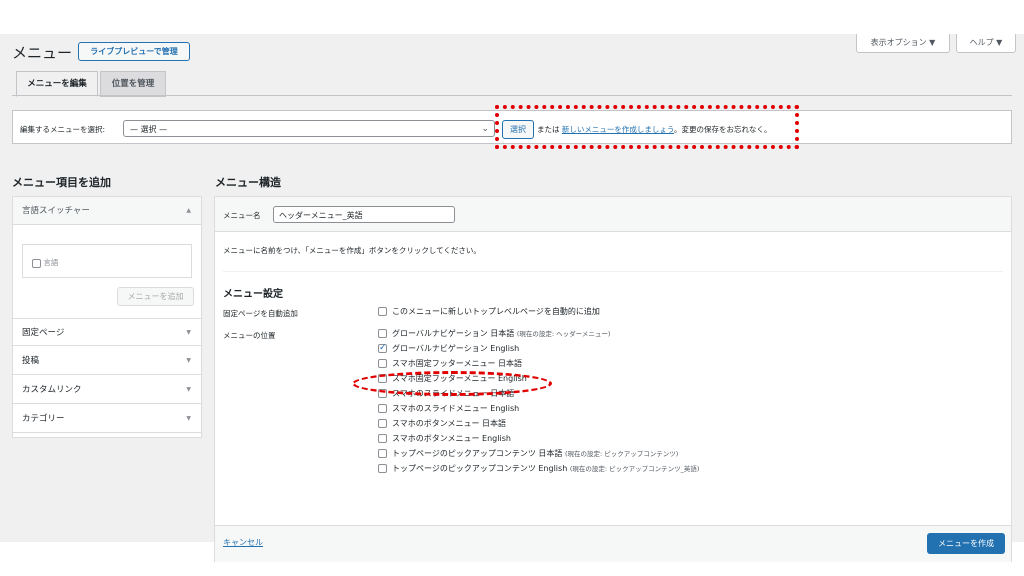 Image resolution: width=1024 pixels, height=576 pixels. What do you see at coordinates (188, 210) in the screenshot?
I see `chevron-up-icon: ▲` at bounding box center [188, 210].